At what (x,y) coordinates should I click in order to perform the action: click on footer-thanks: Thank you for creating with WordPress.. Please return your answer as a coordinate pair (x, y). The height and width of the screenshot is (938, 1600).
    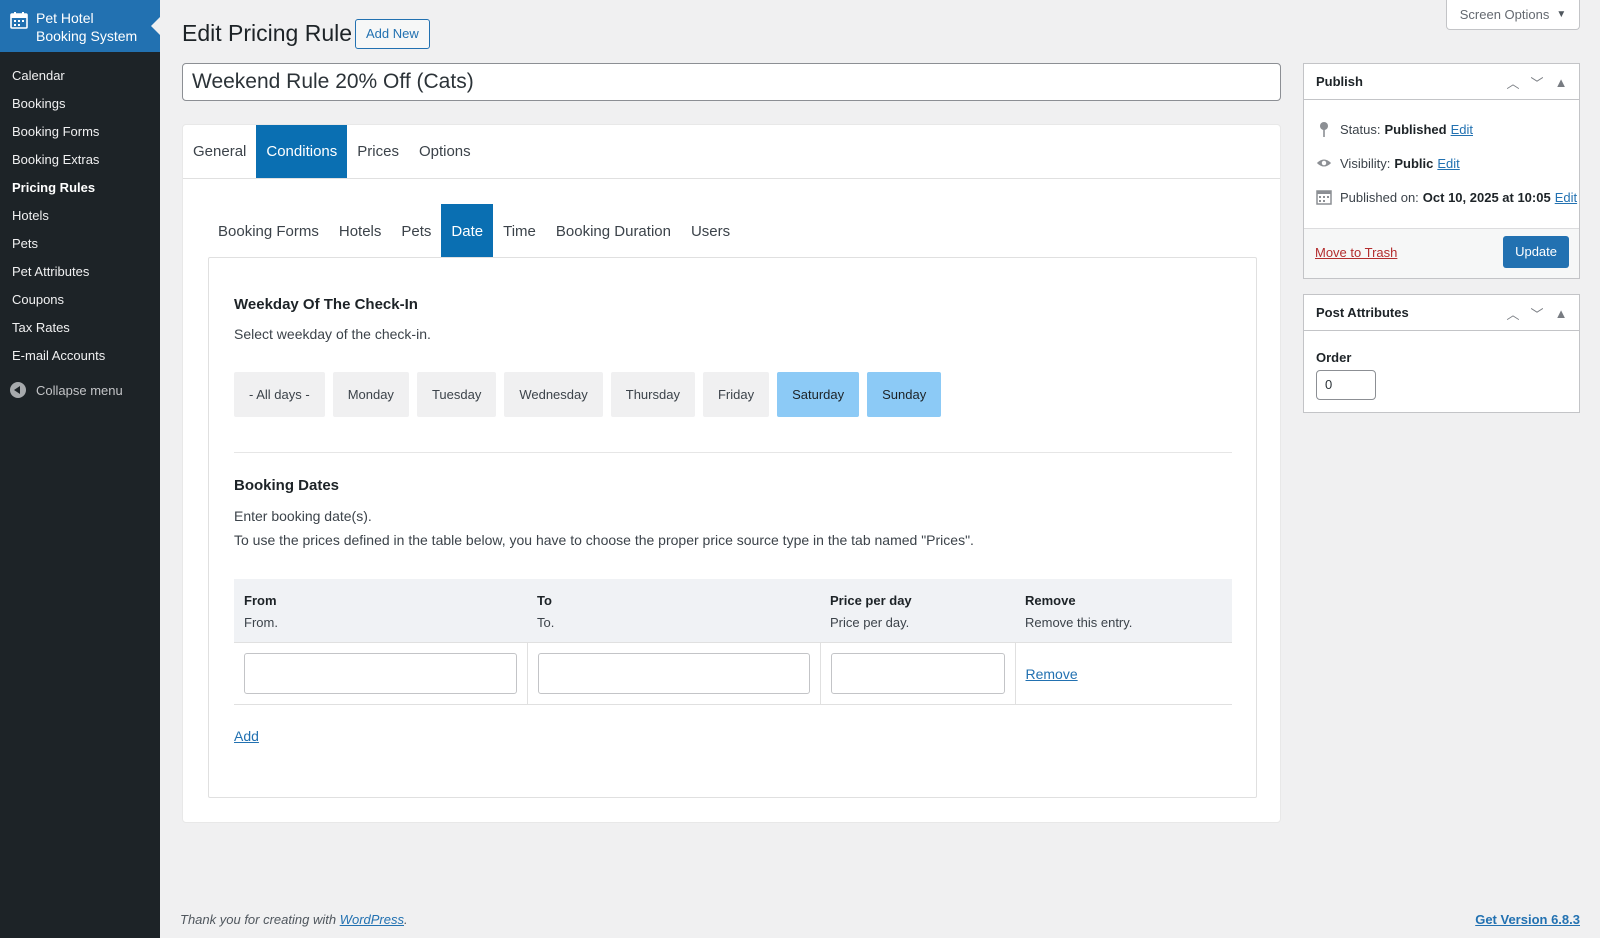
    Looking at the image, I should click on (294, 919).